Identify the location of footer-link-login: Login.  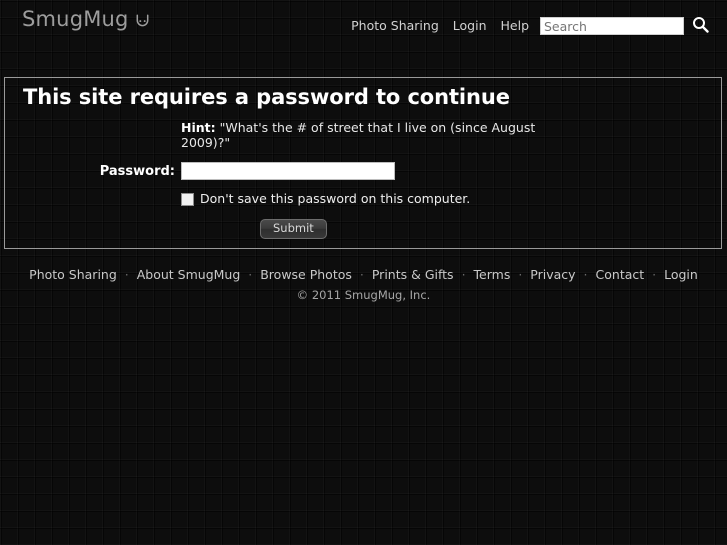
(681, 274).